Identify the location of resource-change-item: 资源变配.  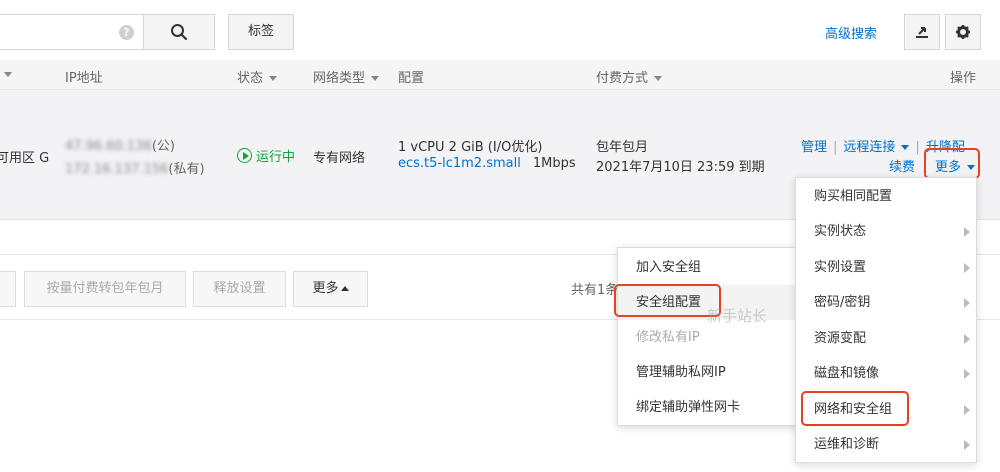
(886, 338).